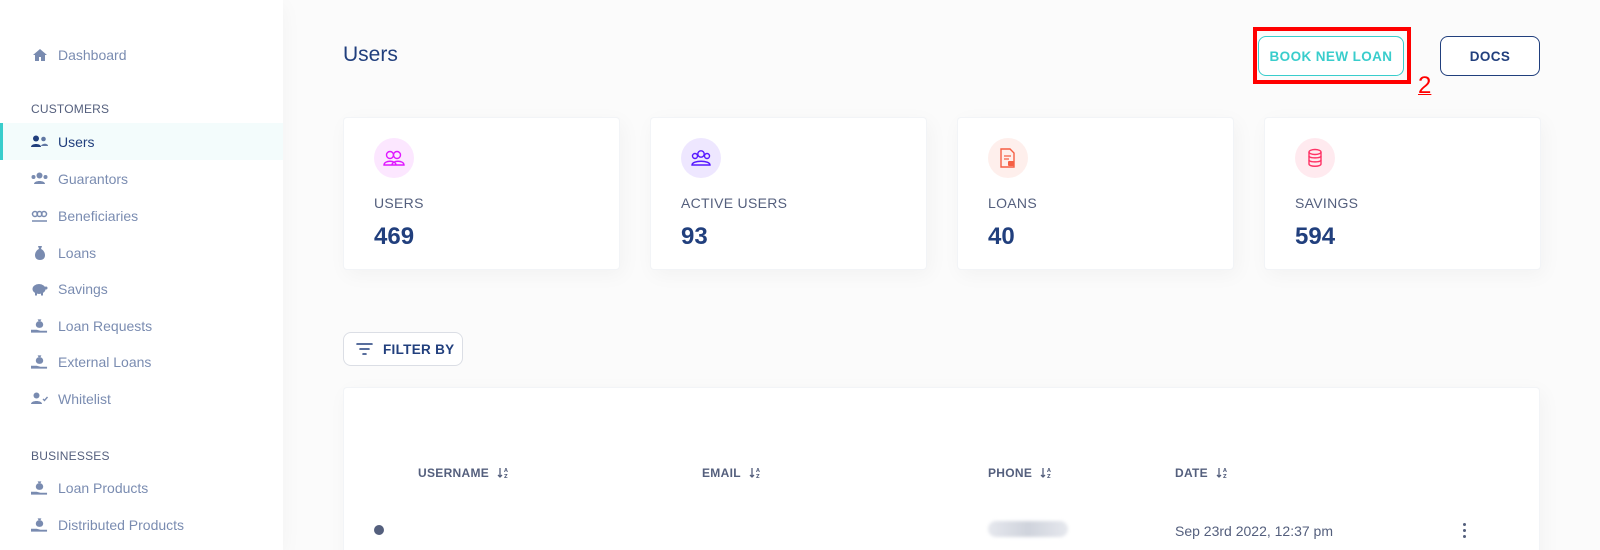 The width and height of the screenshot is (1600, 550). What do you see at coordinates (364, 349) in the screenshot?
I see `filter-icon` at bounding box center [364, 349].